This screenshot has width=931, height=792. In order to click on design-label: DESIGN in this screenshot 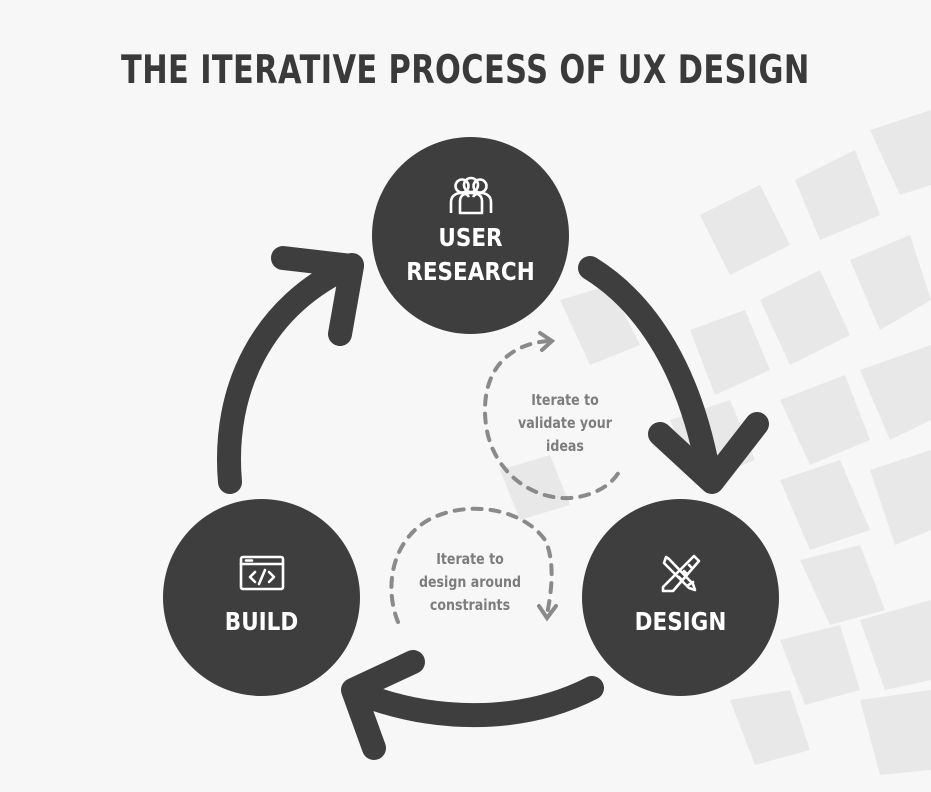, I will do `click(680, 621)`.